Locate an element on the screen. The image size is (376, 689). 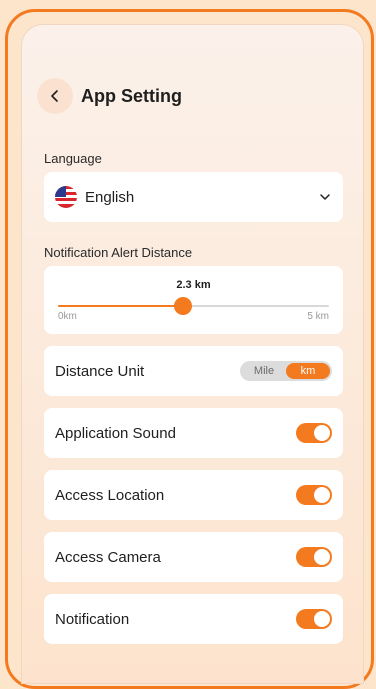
access-camera-toggle is located at coordinates (314, 557).